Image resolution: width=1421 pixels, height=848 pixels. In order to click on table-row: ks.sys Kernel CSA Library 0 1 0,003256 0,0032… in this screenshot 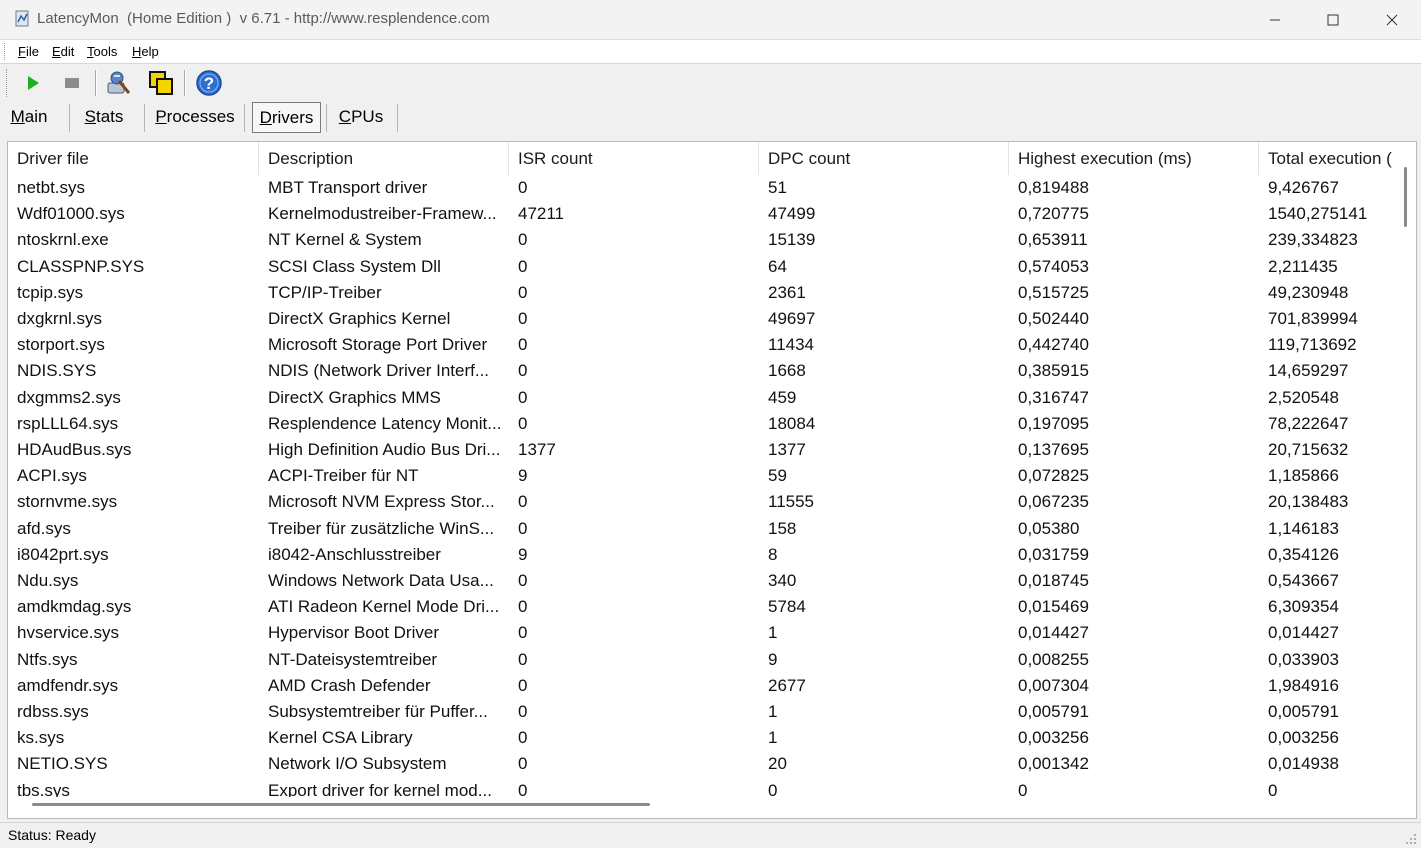, I will do `click(702, 738)`.